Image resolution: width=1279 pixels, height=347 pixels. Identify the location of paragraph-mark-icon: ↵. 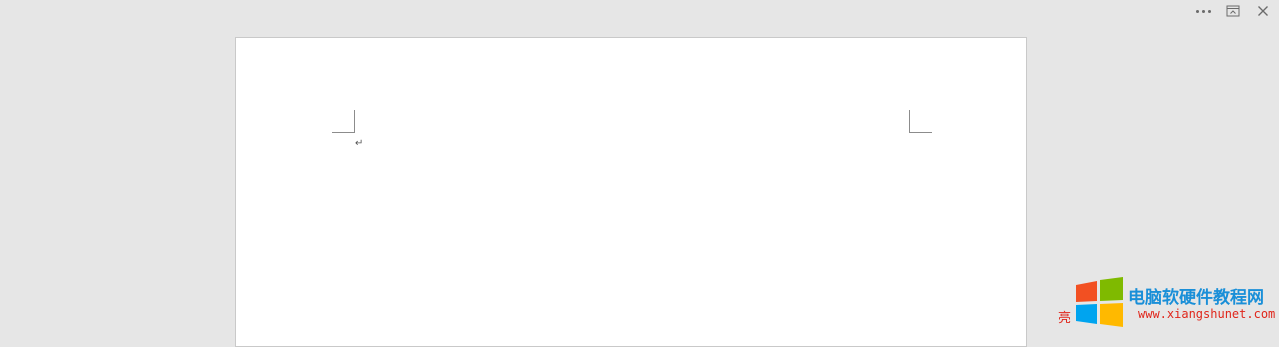
(359, 143).